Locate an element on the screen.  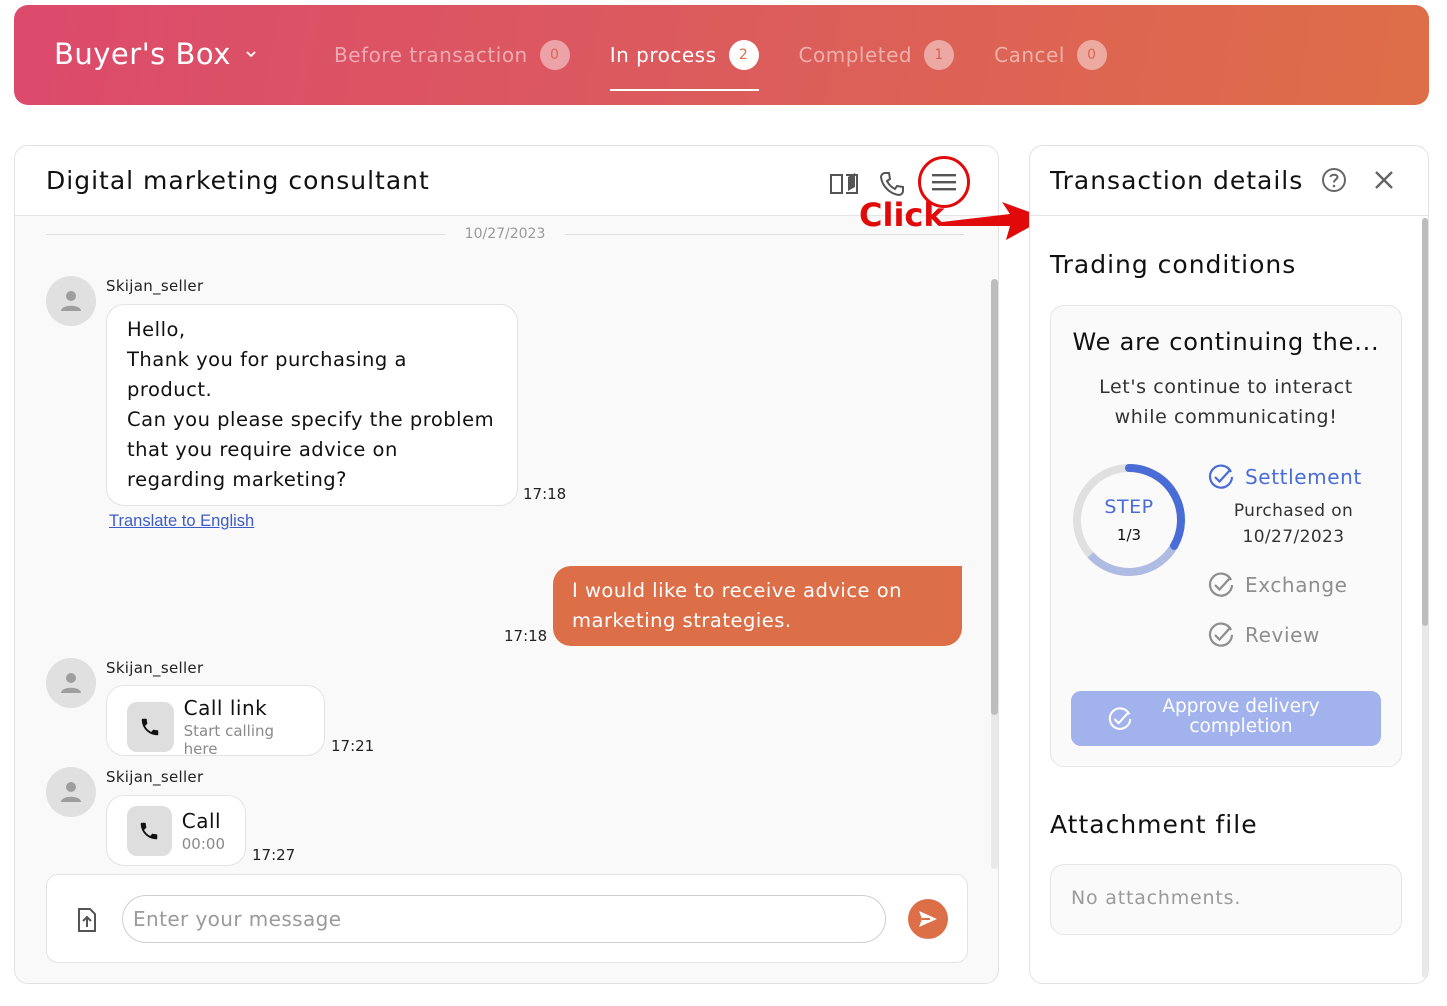
call-card-content: Call 00:00 is located at coordinates (176, 831).